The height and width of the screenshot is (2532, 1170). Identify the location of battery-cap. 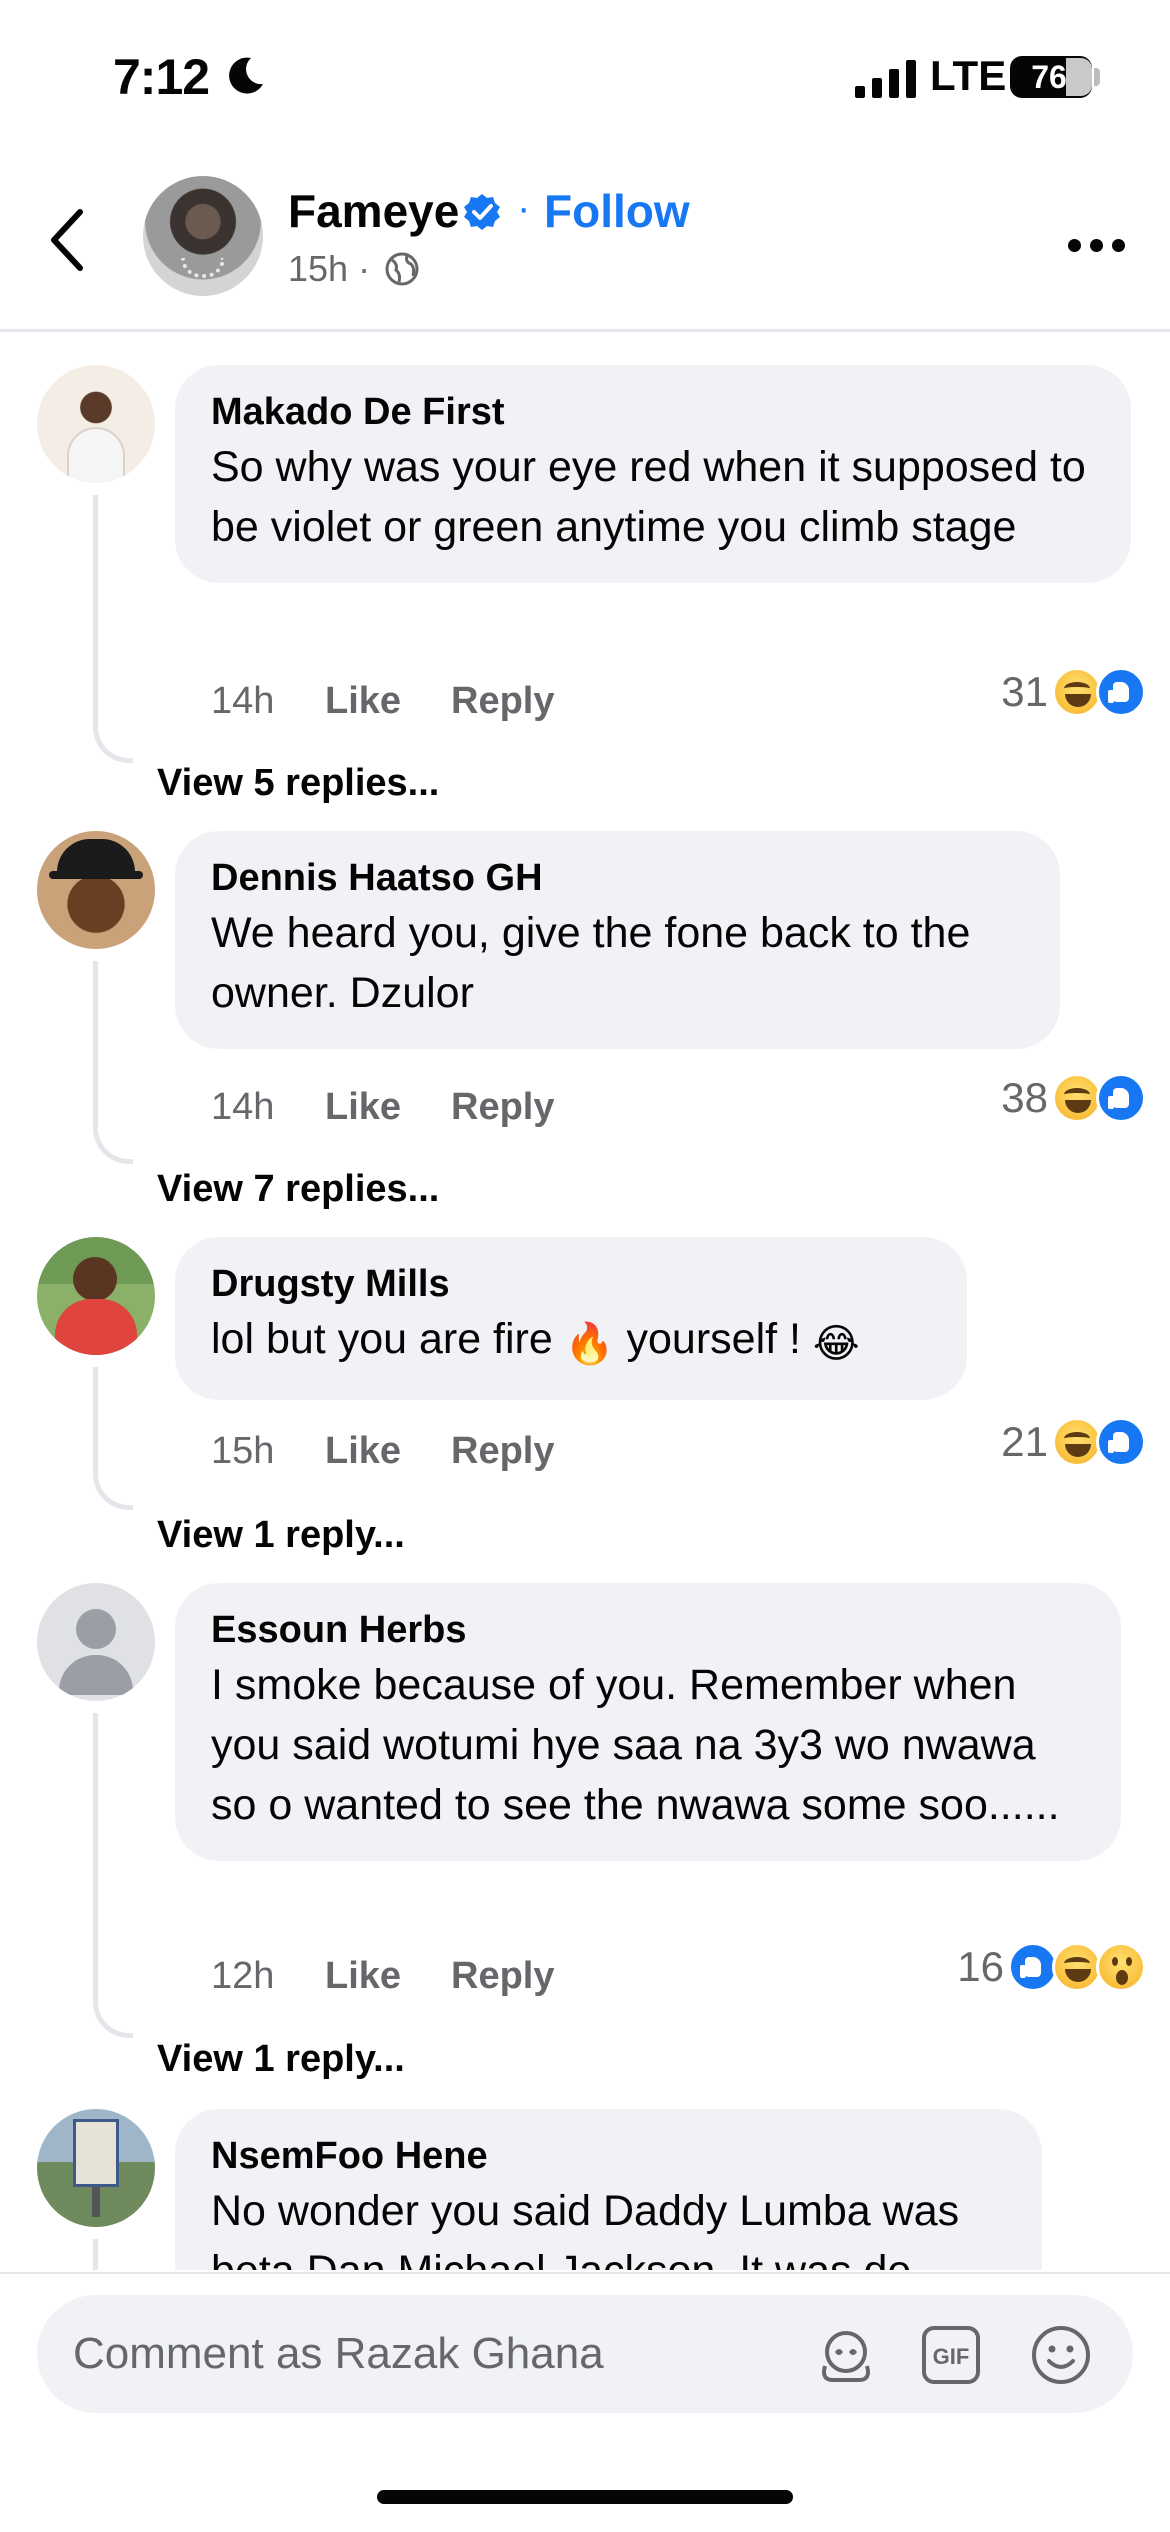
(1097, 77).